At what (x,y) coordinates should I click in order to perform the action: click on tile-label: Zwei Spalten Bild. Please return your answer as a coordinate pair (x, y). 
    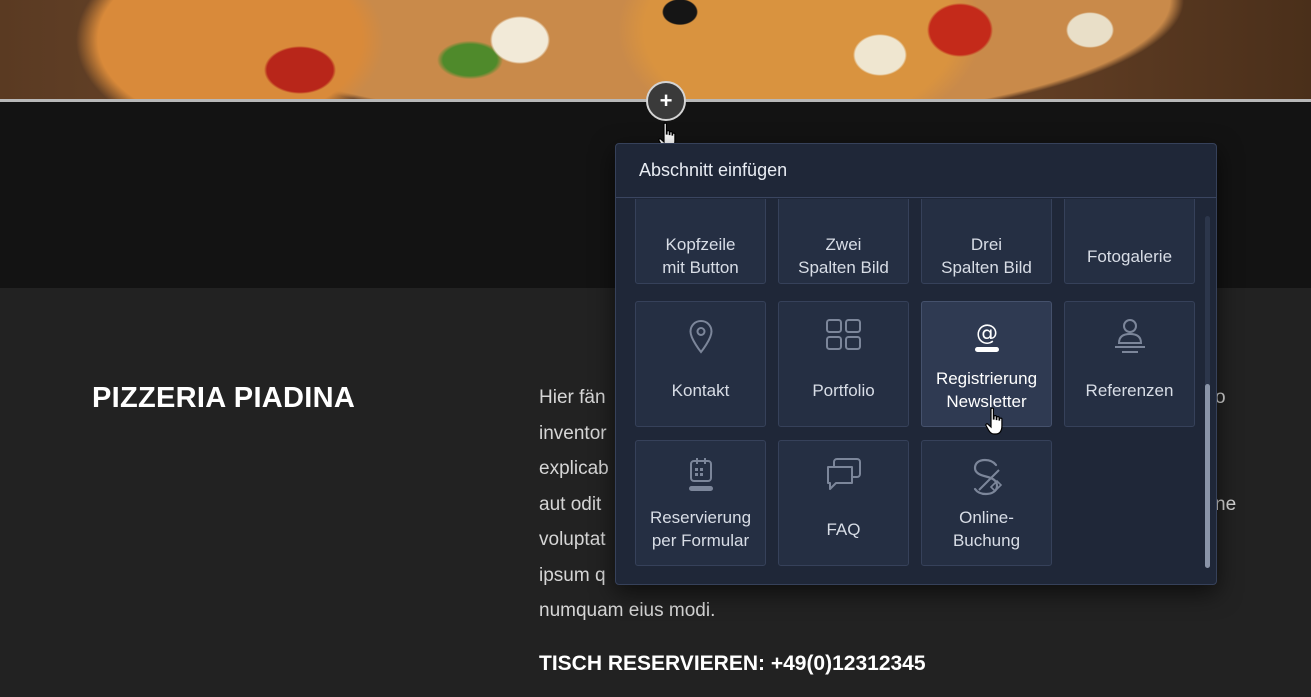
    Looking at the image, I should click on (843, 256).